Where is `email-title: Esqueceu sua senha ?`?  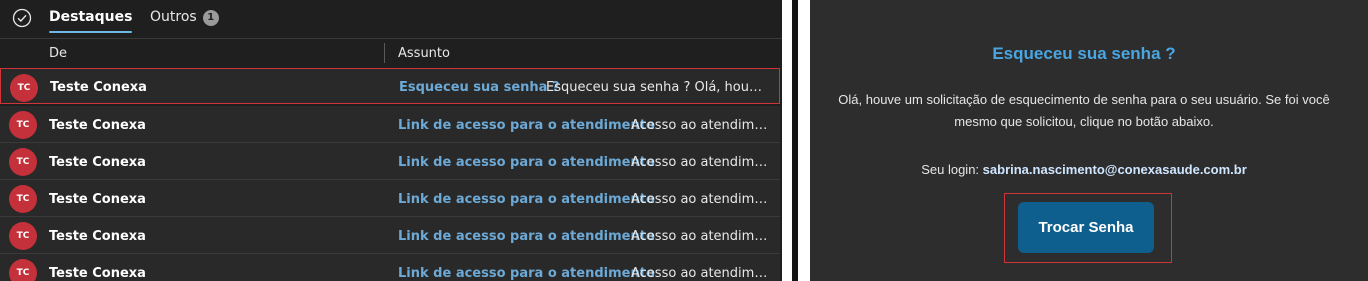
email-title: Esqueceu sua senha ? is located at coordinates (1084, 53).